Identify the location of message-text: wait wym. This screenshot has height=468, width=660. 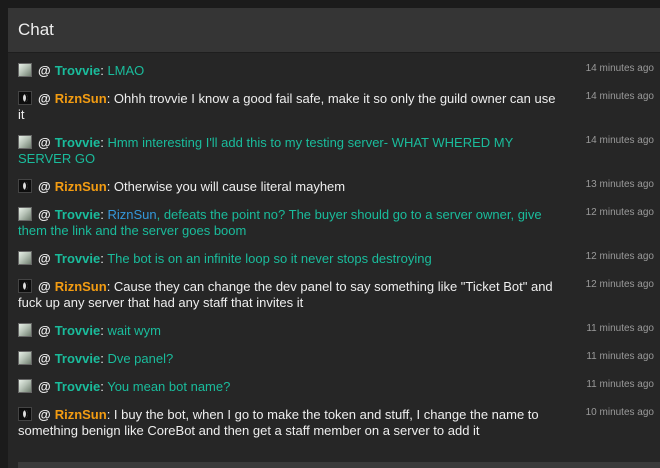
(134, 330).